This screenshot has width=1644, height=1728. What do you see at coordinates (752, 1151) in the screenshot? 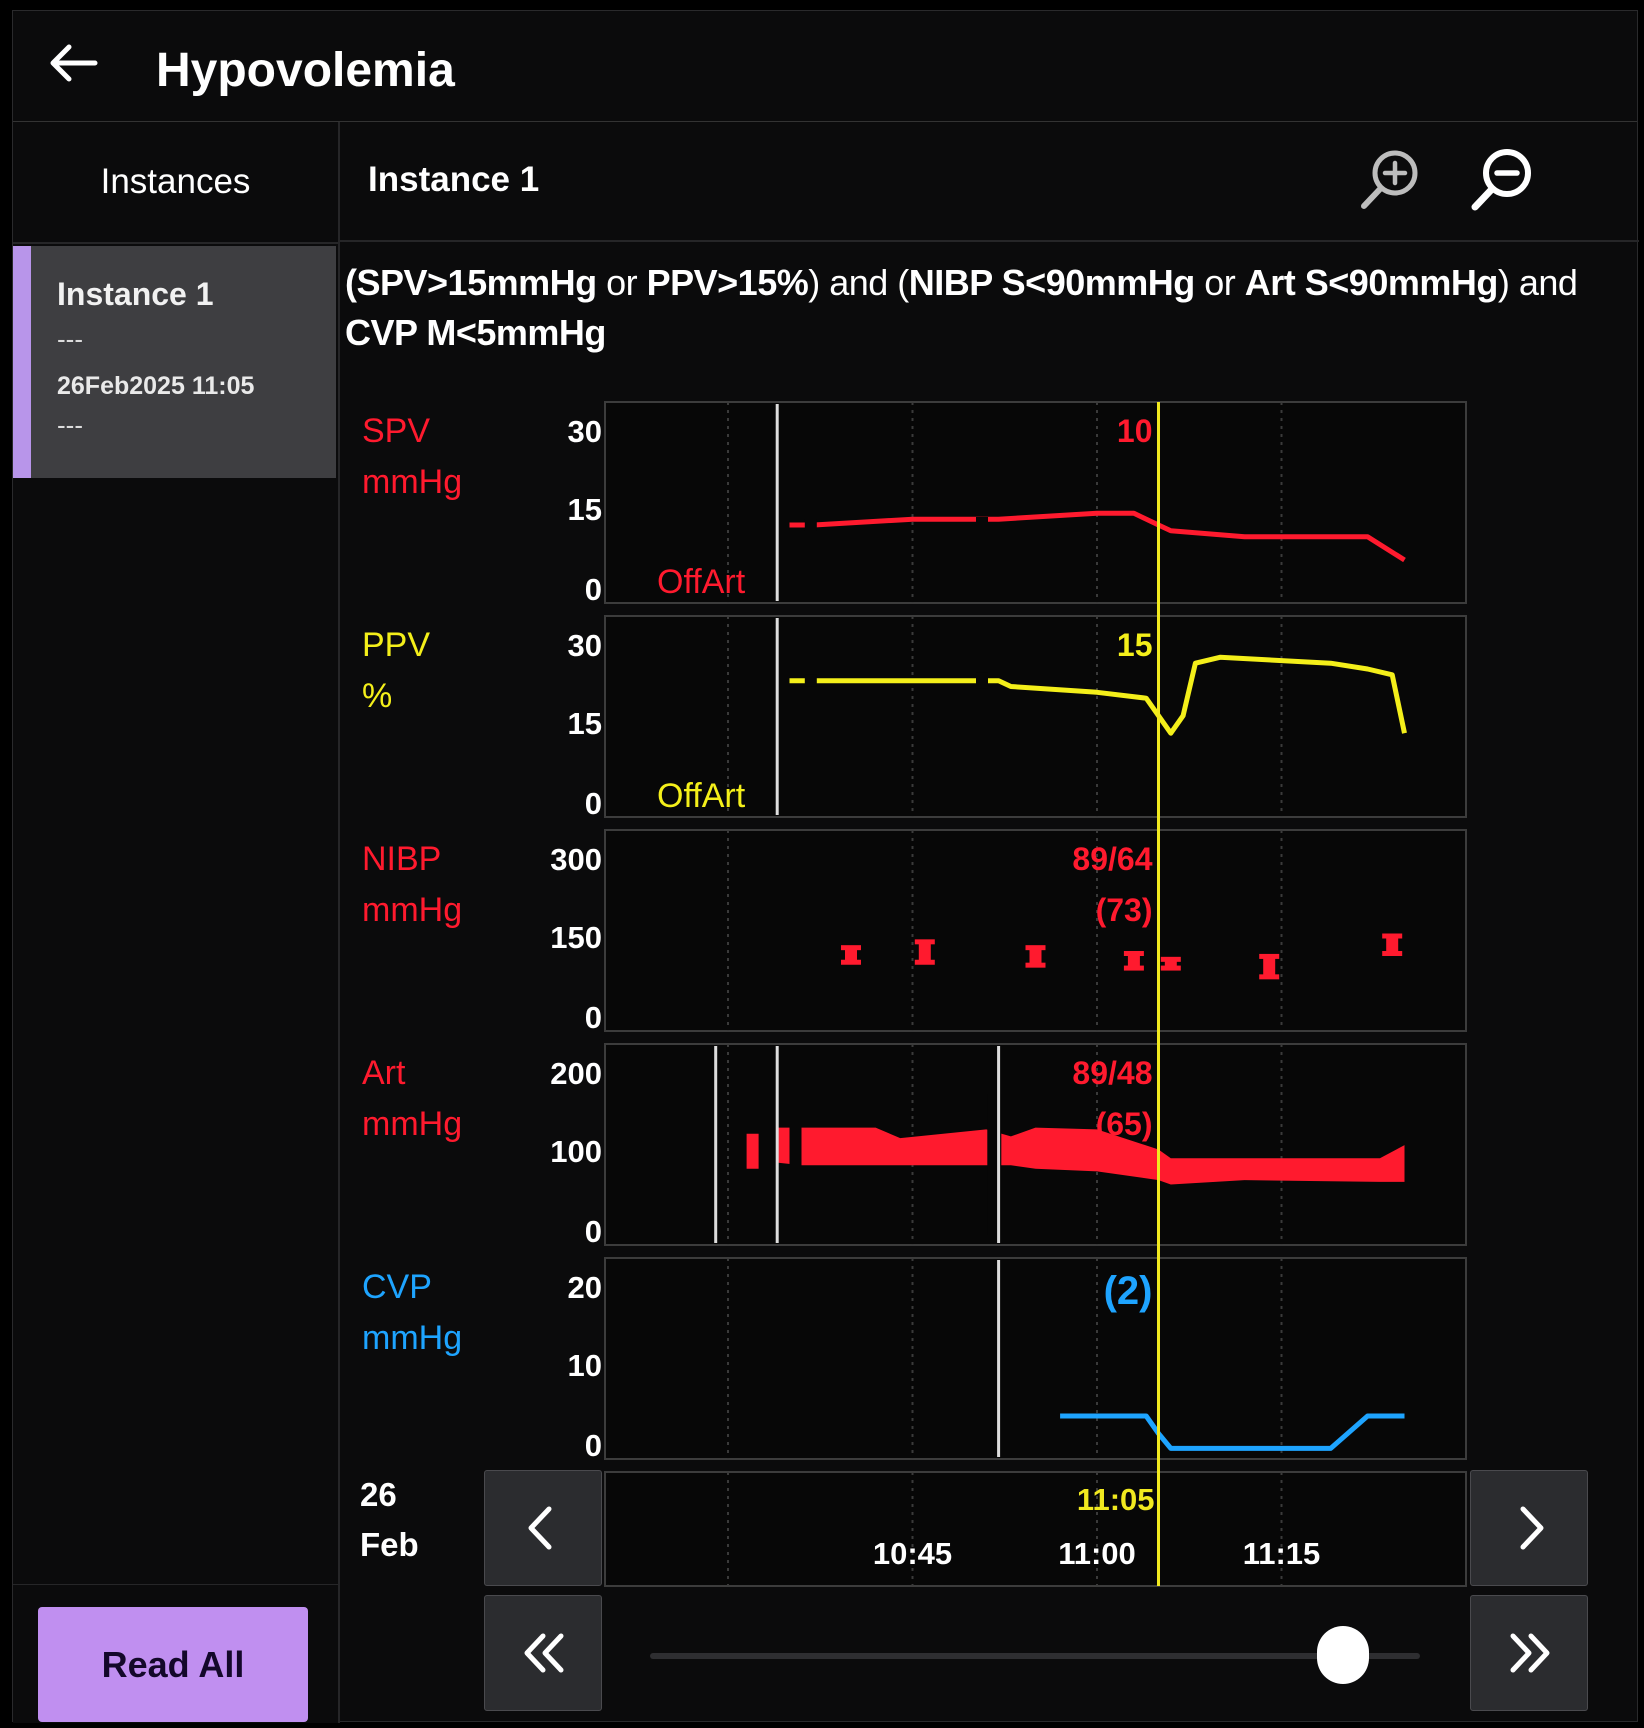
I see `art-early-mark` at bounding box center [752, 1151].